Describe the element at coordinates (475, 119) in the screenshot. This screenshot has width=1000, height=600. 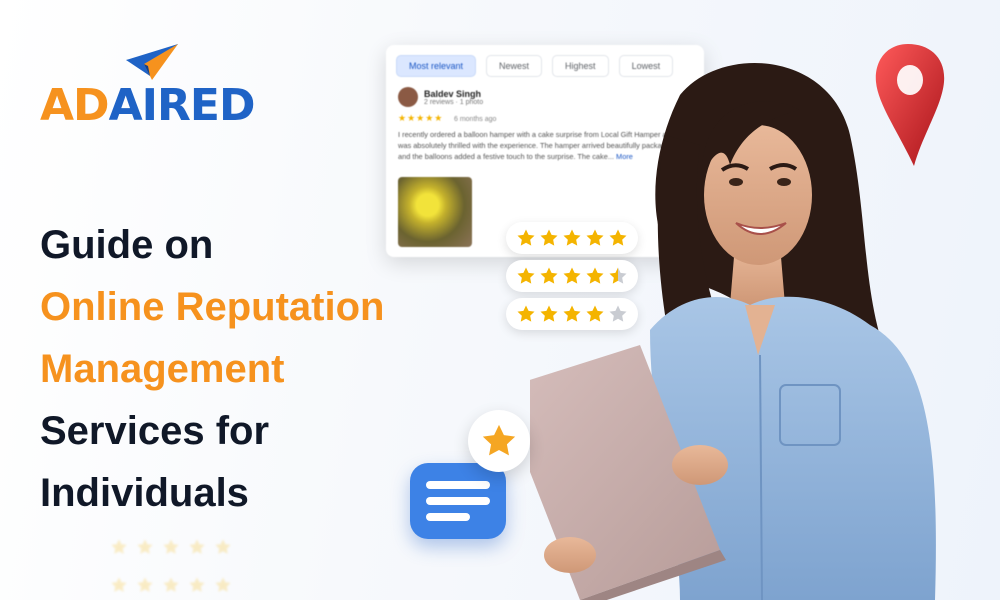
I see `review-time: 6 months ago` at that location.